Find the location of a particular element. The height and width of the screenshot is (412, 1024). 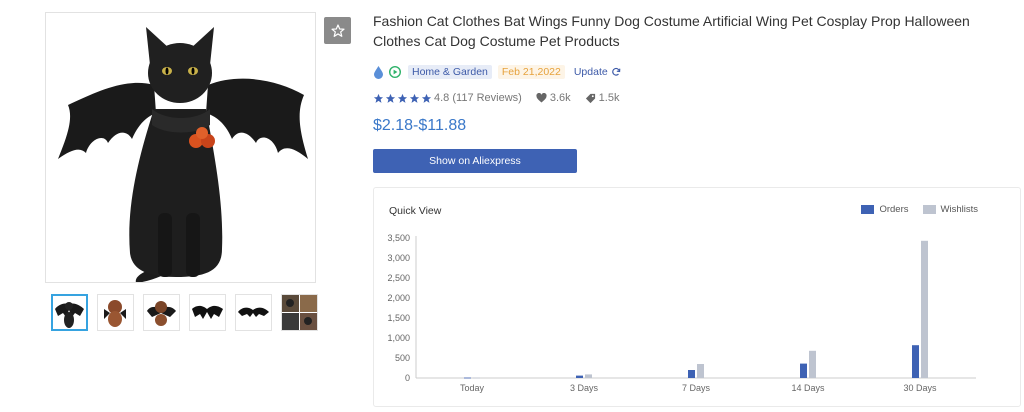

update-link: Update is located at coordinates (597, 72).